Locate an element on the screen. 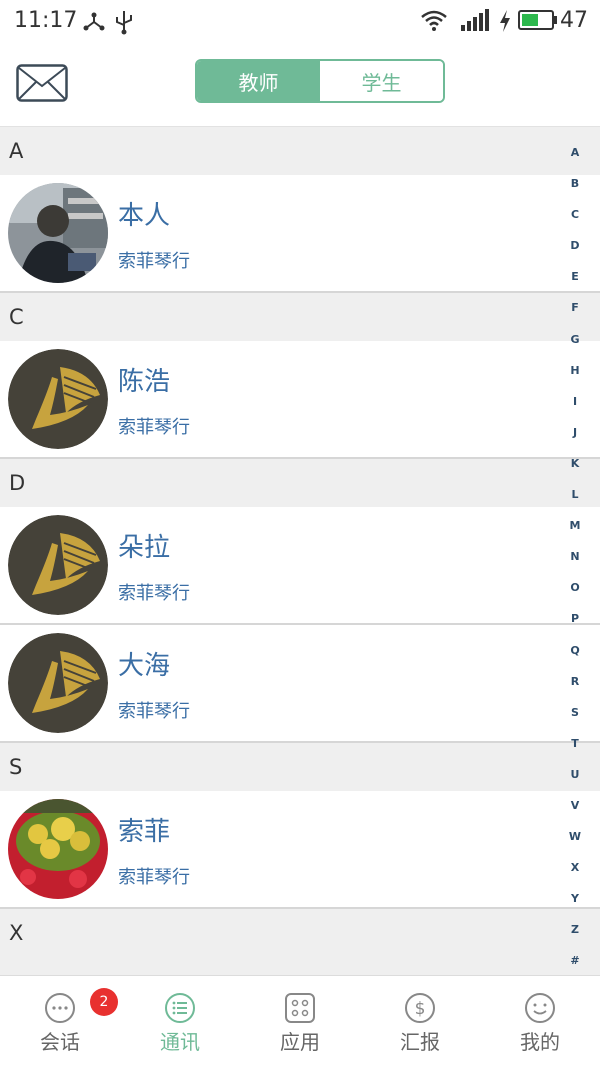 This screenshot has width=600, height=1068. unread-badge: 2 is located at coordinates (104, 1002).